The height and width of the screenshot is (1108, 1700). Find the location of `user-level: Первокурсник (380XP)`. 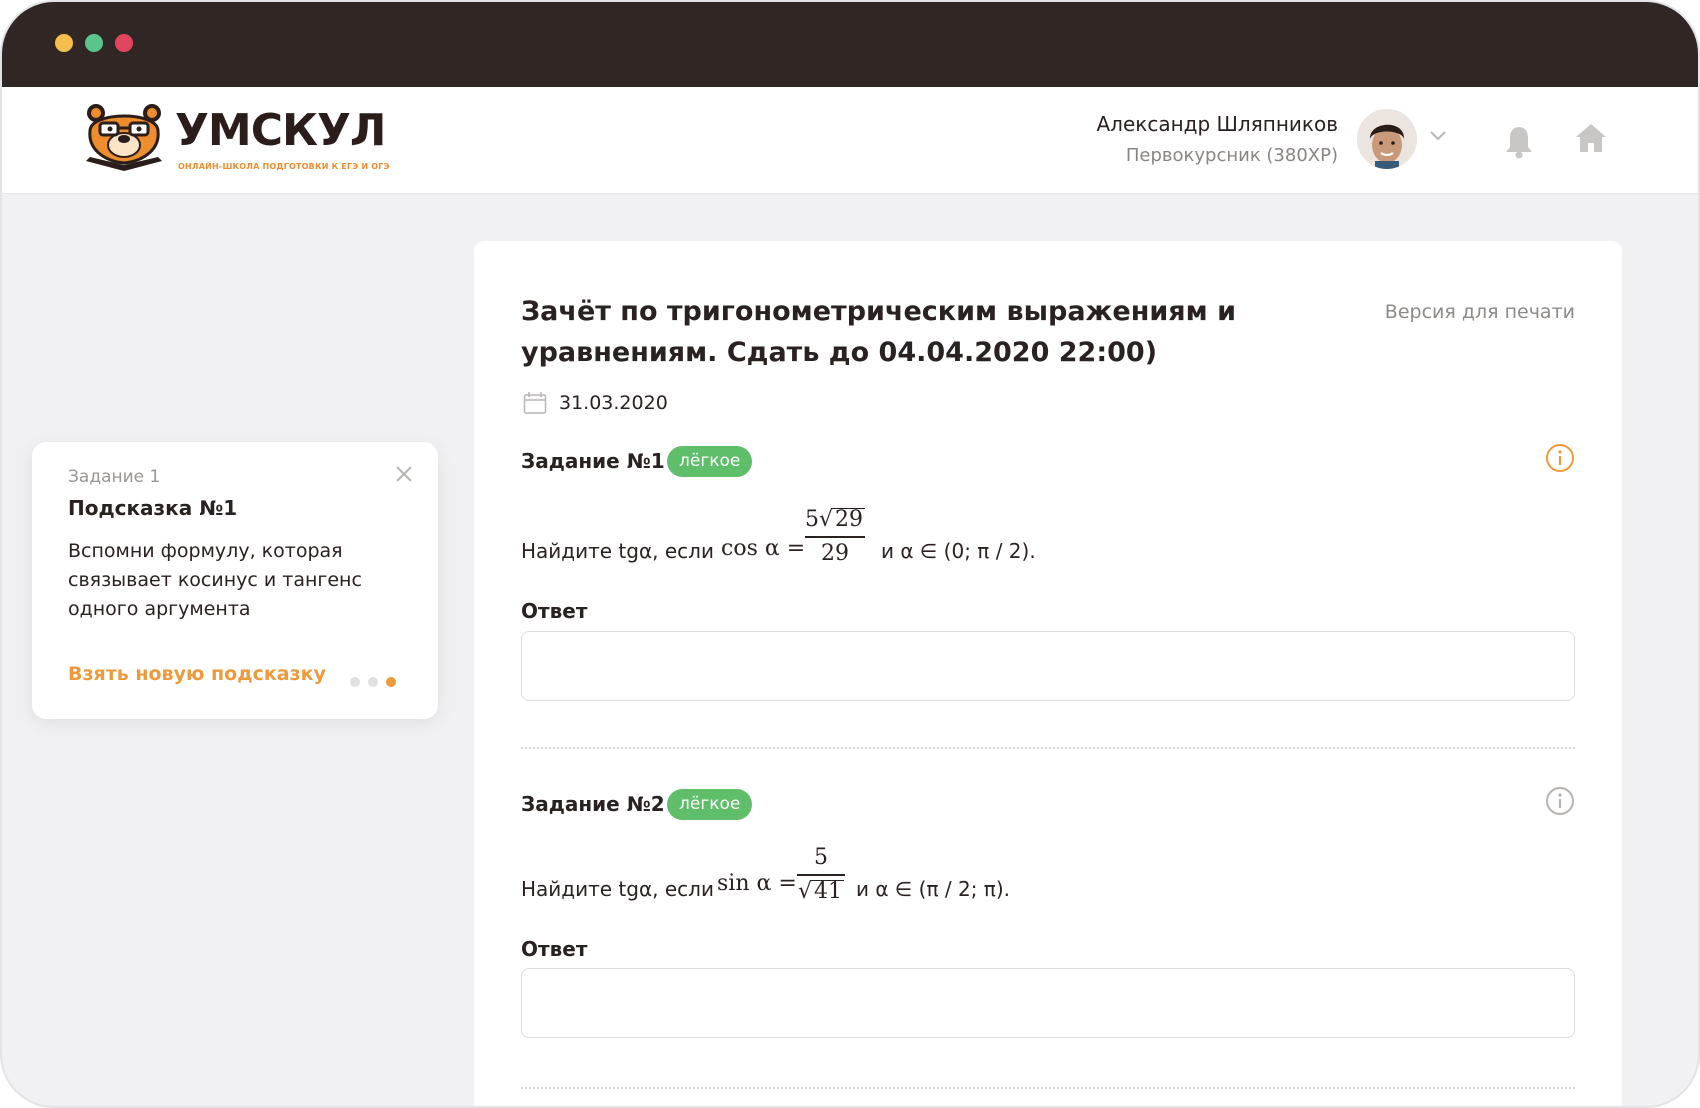

user-level: Первокурсник (380XP) is located at coordinates (1231, 155).